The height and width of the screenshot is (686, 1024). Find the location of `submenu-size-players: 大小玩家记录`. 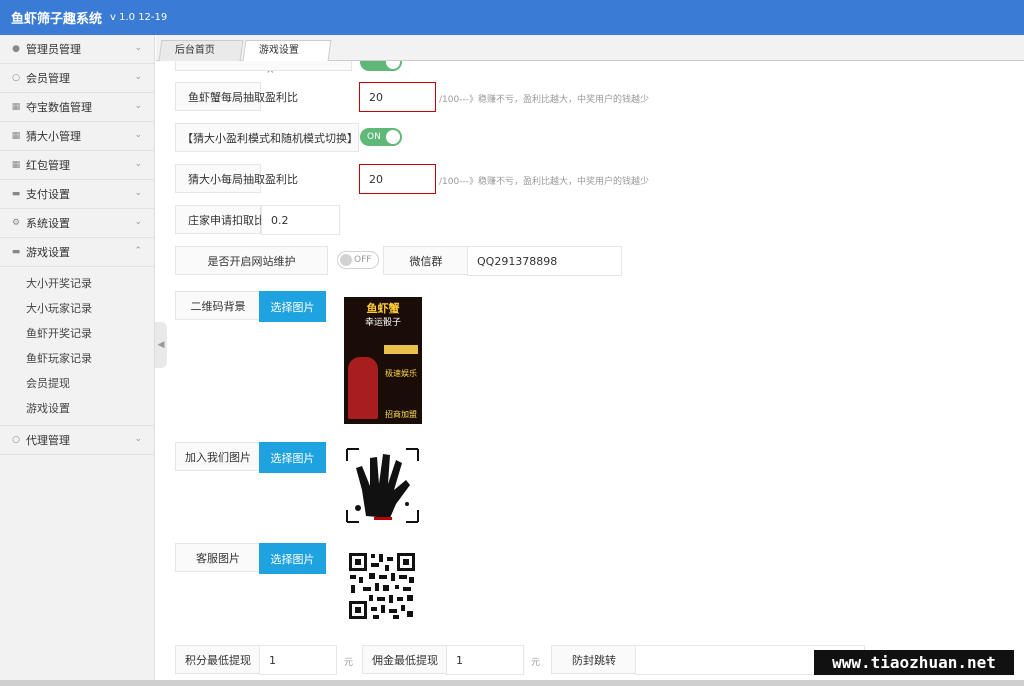

submenu-size-players: 大小玩家记录 is located at coordinates (77, 308).